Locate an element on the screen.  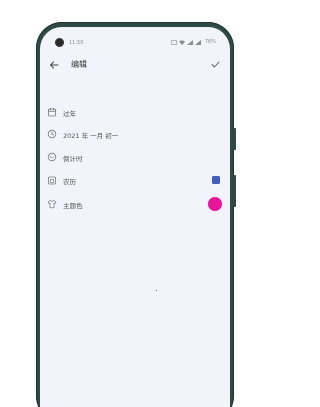
countdown-icon is located at coordinates (52, 157).